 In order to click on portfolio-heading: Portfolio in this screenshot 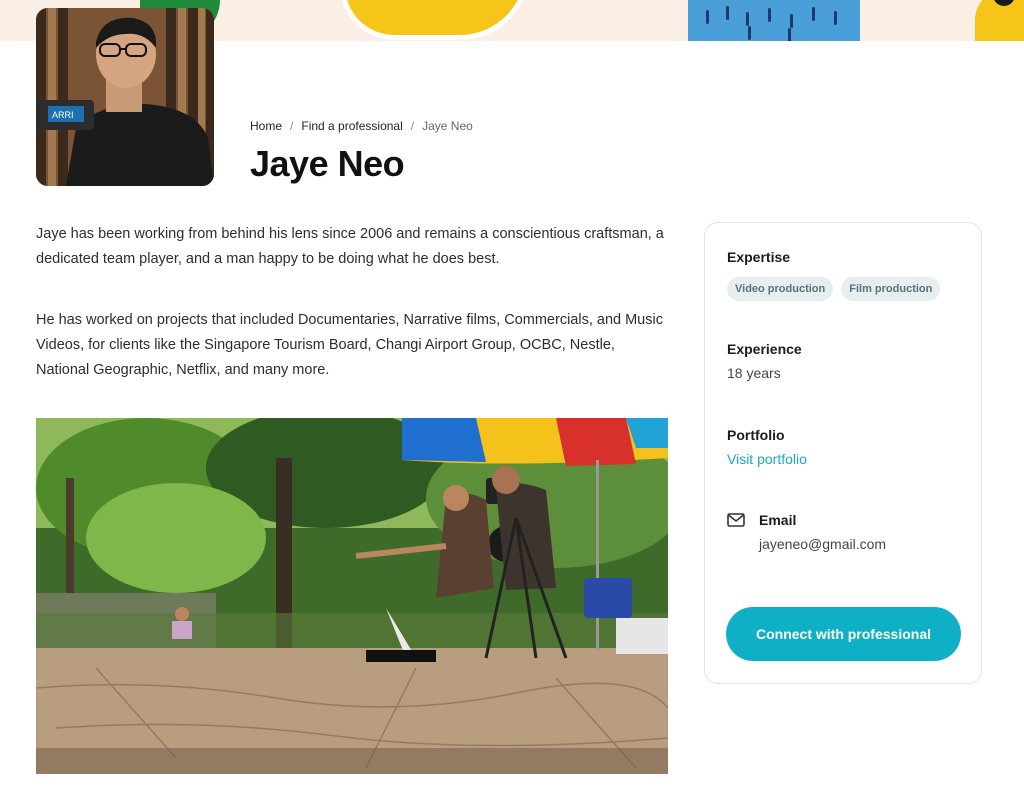, I will do `click(756, 435)`.